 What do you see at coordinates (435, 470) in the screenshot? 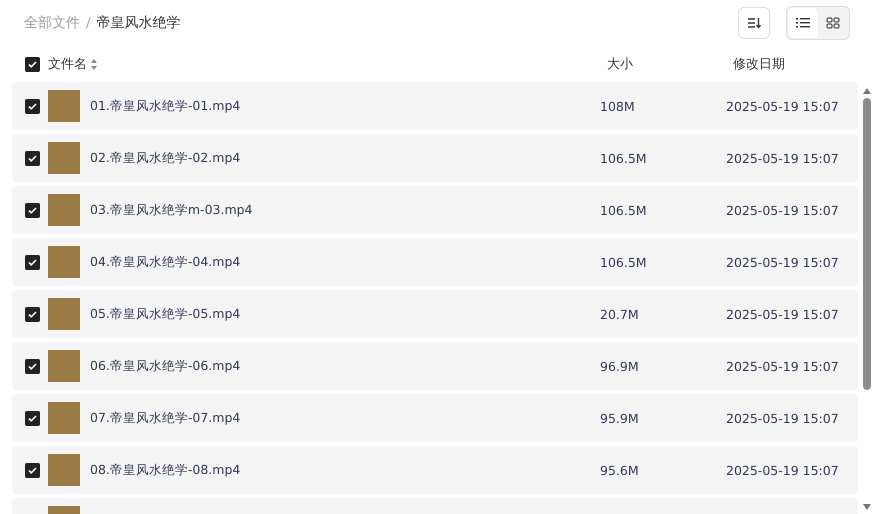
I see `file-row: 08.帝皇风水绝学-08.mp4 95.6M 2025-05-19 15:07` at bounding box center [435, 470].